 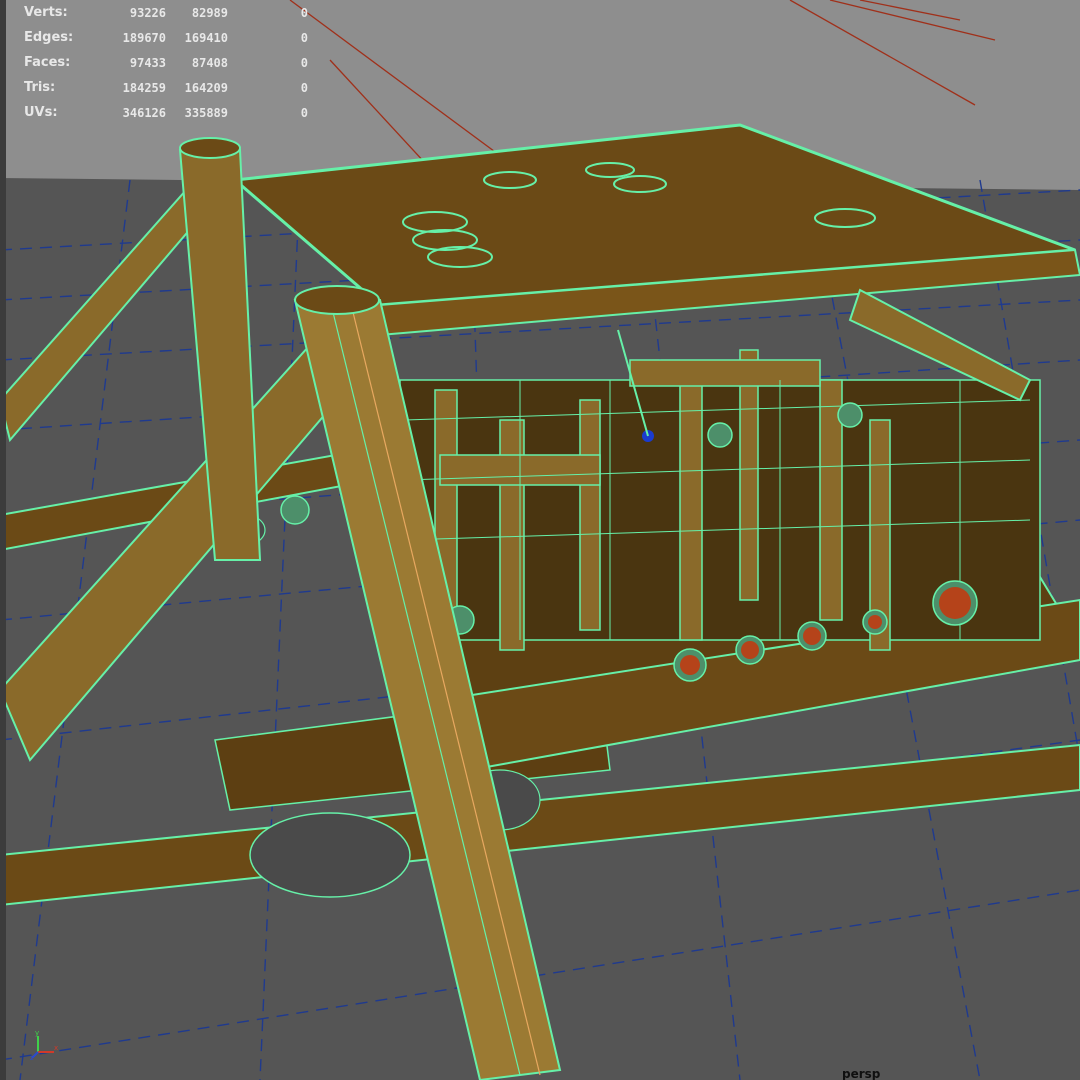 I want to click on hud-row-edges: Edges: 189670 169410 0, so click(x=166, y=37).